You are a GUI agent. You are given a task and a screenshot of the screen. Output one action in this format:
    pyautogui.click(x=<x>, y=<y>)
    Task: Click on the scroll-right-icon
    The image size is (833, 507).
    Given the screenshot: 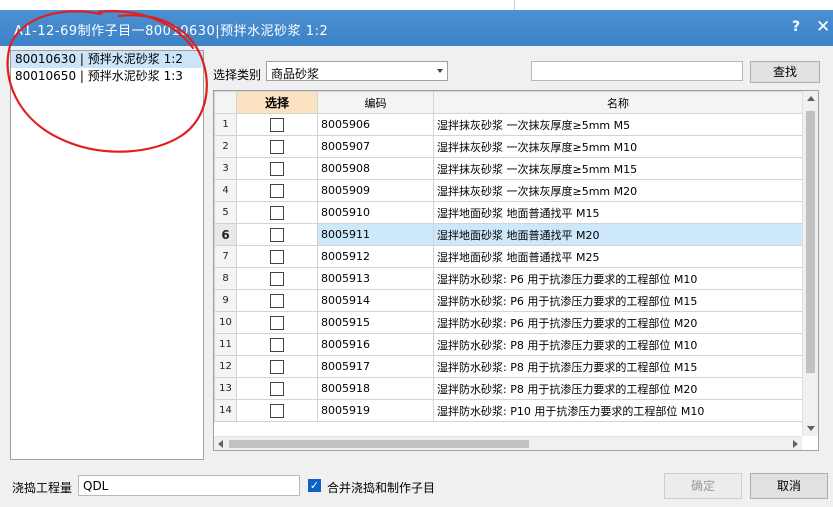 What is the action you would take?
    pyautogui.click(x=795, y=444)
    